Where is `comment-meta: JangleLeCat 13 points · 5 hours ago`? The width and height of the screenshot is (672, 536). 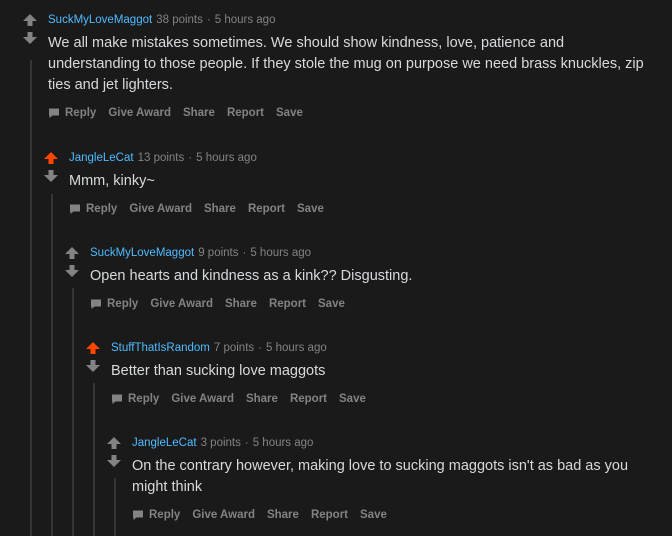 comment-meta: JangleLeCat 13 points · 5 hours ago is located at coordinates (163, 158).